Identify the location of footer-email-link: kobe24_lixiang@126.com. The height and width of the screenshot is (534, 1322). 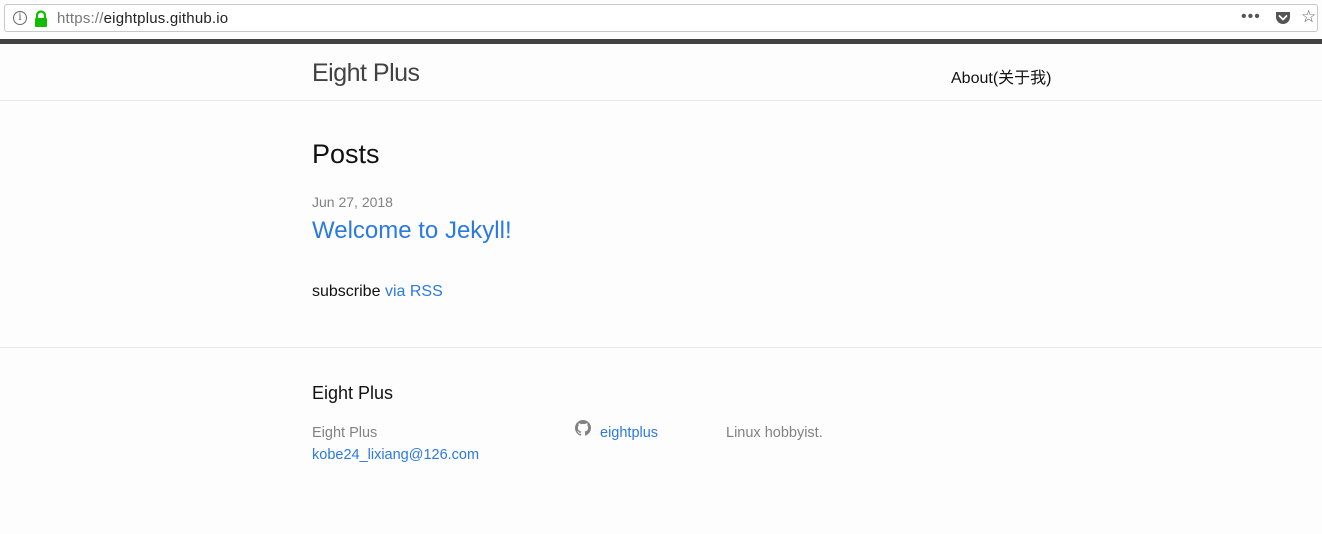
(395, 455).